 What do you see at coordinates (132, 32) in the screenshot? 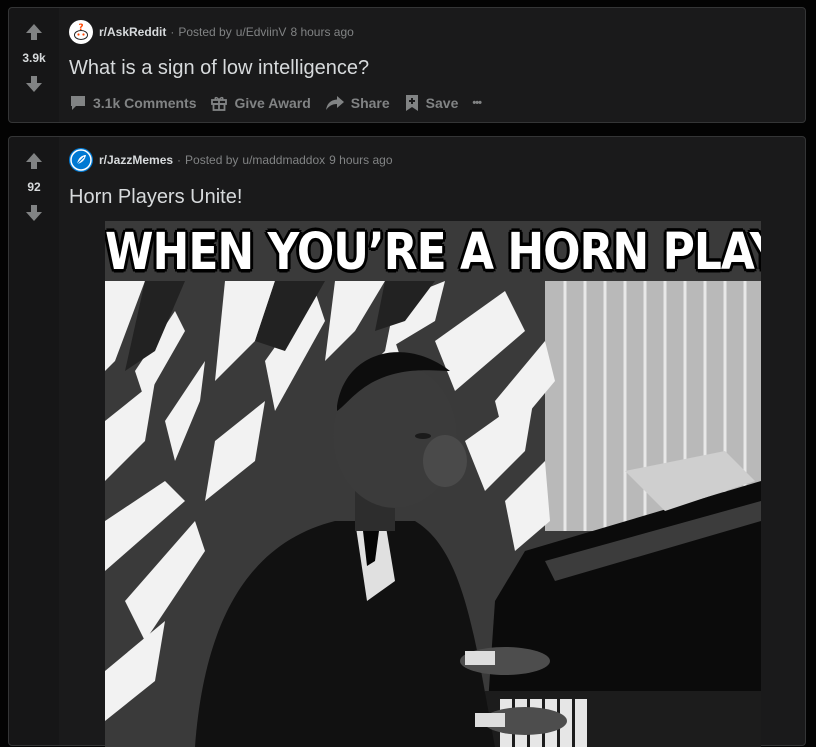
I see `subreddit-name: r/AskReddit` at bounding box center [132, 32].